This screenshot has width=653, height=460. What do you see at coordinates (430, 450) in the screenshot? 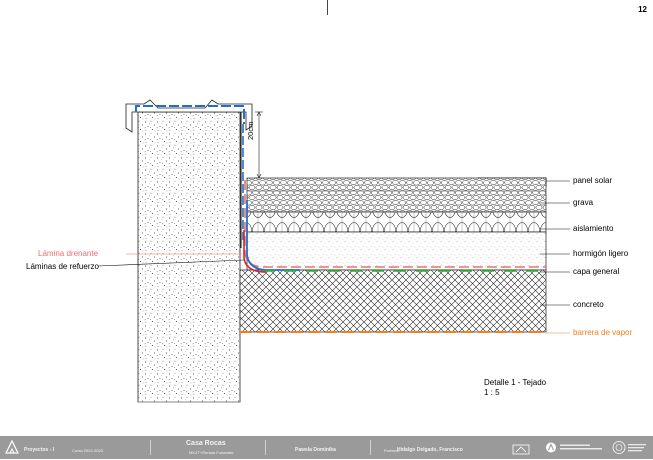
I see `footer-professor-name: Hidalgo Delgado, Francisco` at bounding box center [430, 450].